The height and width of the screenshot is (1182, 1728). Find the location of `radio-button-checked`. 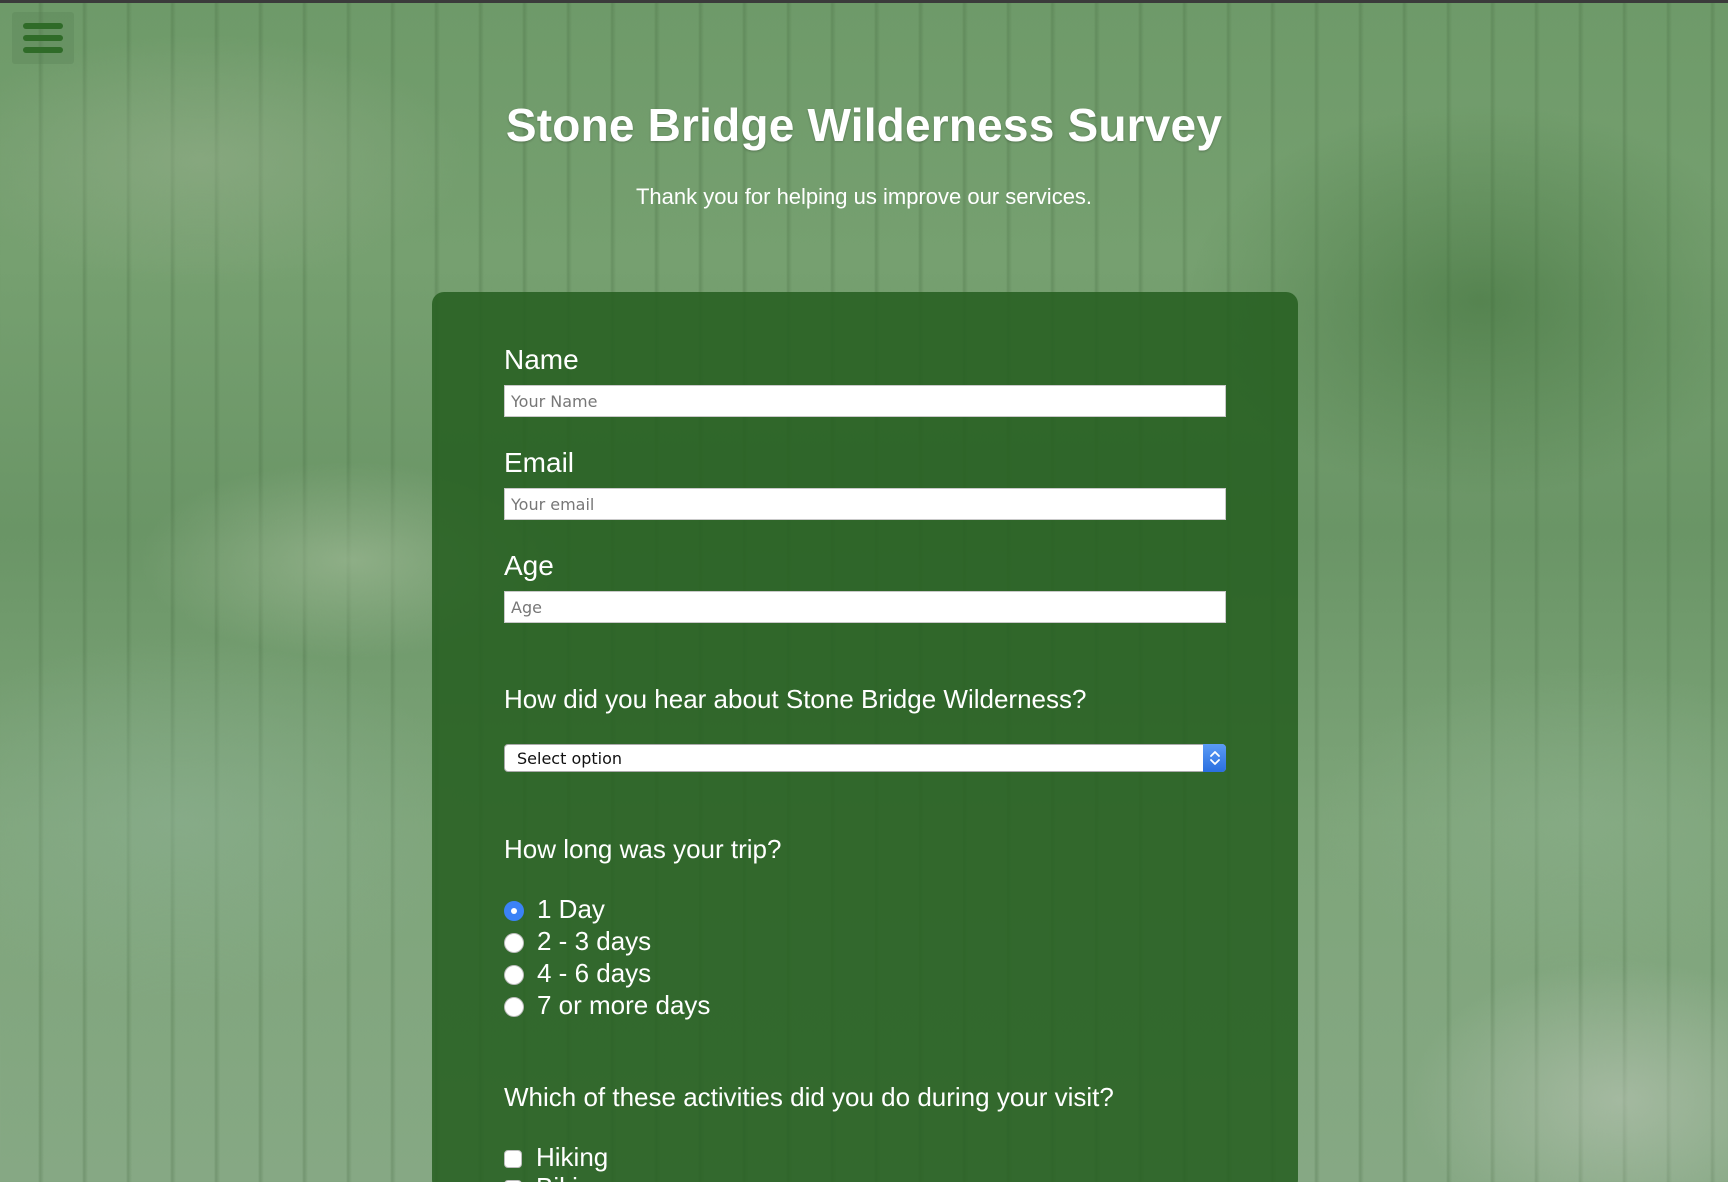

radio-button-checked is located at coordinates (514, 911).